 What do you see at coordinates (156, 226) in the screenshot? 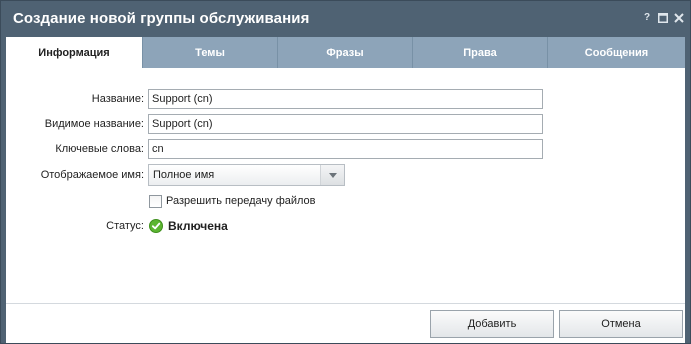
I see `check-circle-icon` at bounding box center [156, 226].